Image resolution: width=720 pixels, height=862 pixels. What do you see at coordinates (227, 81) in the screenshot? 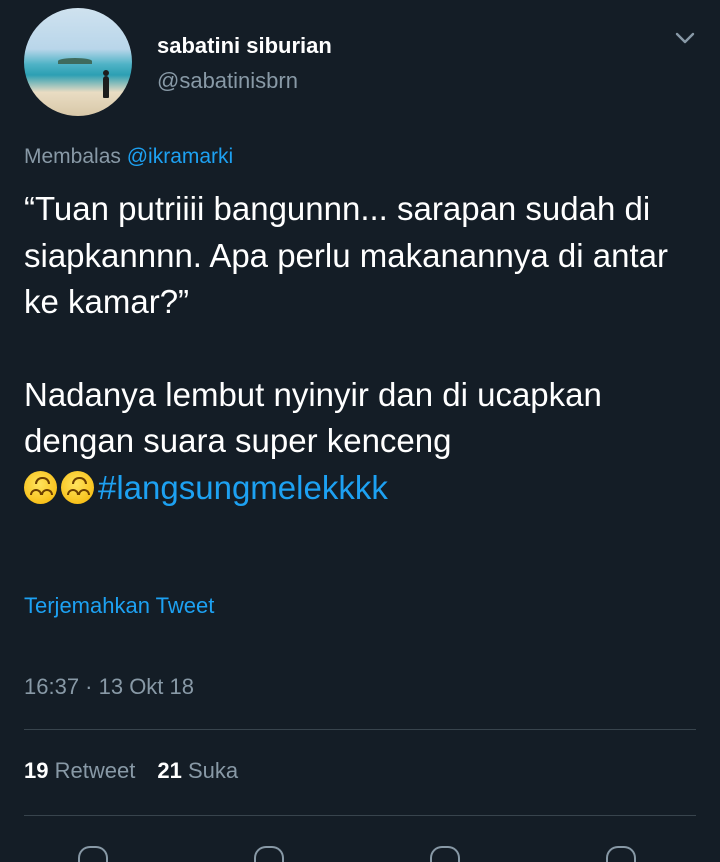
I see `author-handle: @sabatinisbrn` at bounding box center [227, 81].